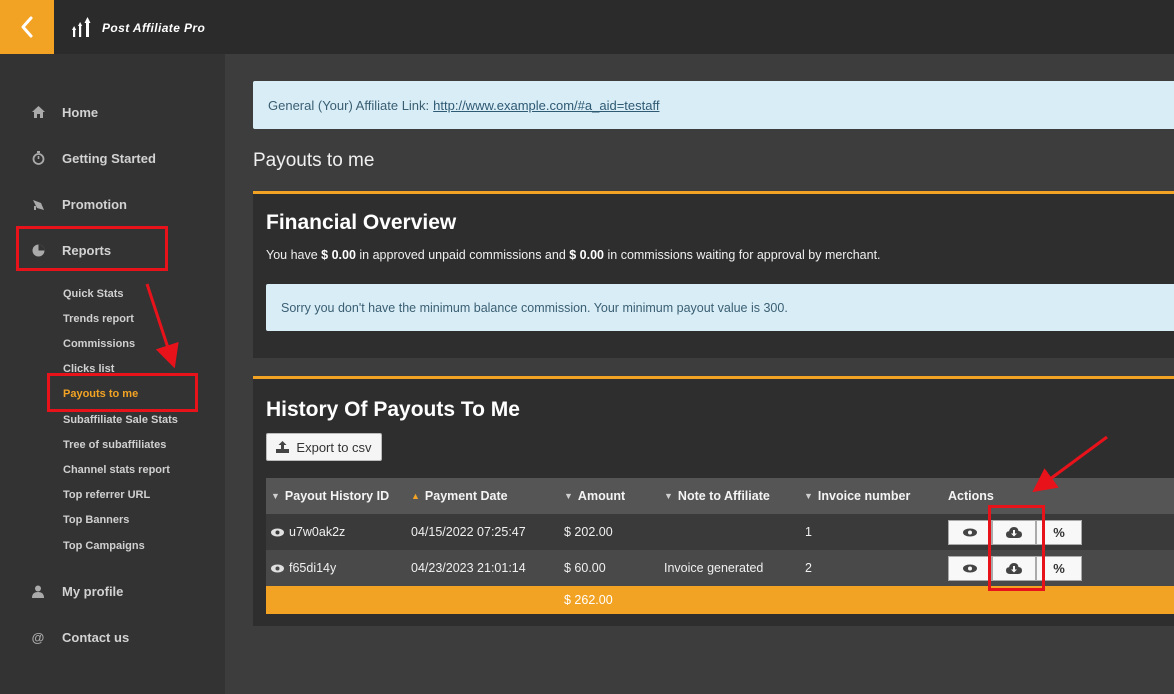  What do you see at coordinates (459, 496) in the screenshot?
I see `column-payment-date: ▲ Payment Date` at bounding box center [459, 496].